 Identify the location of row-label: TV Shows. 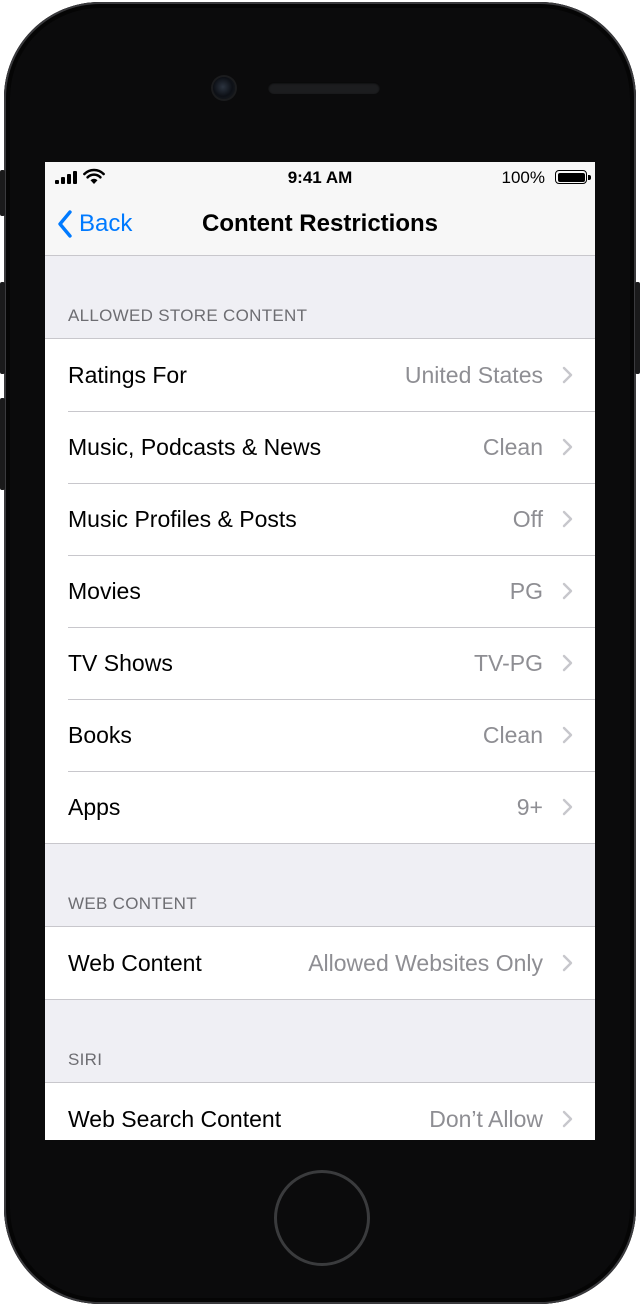
(120, 662).